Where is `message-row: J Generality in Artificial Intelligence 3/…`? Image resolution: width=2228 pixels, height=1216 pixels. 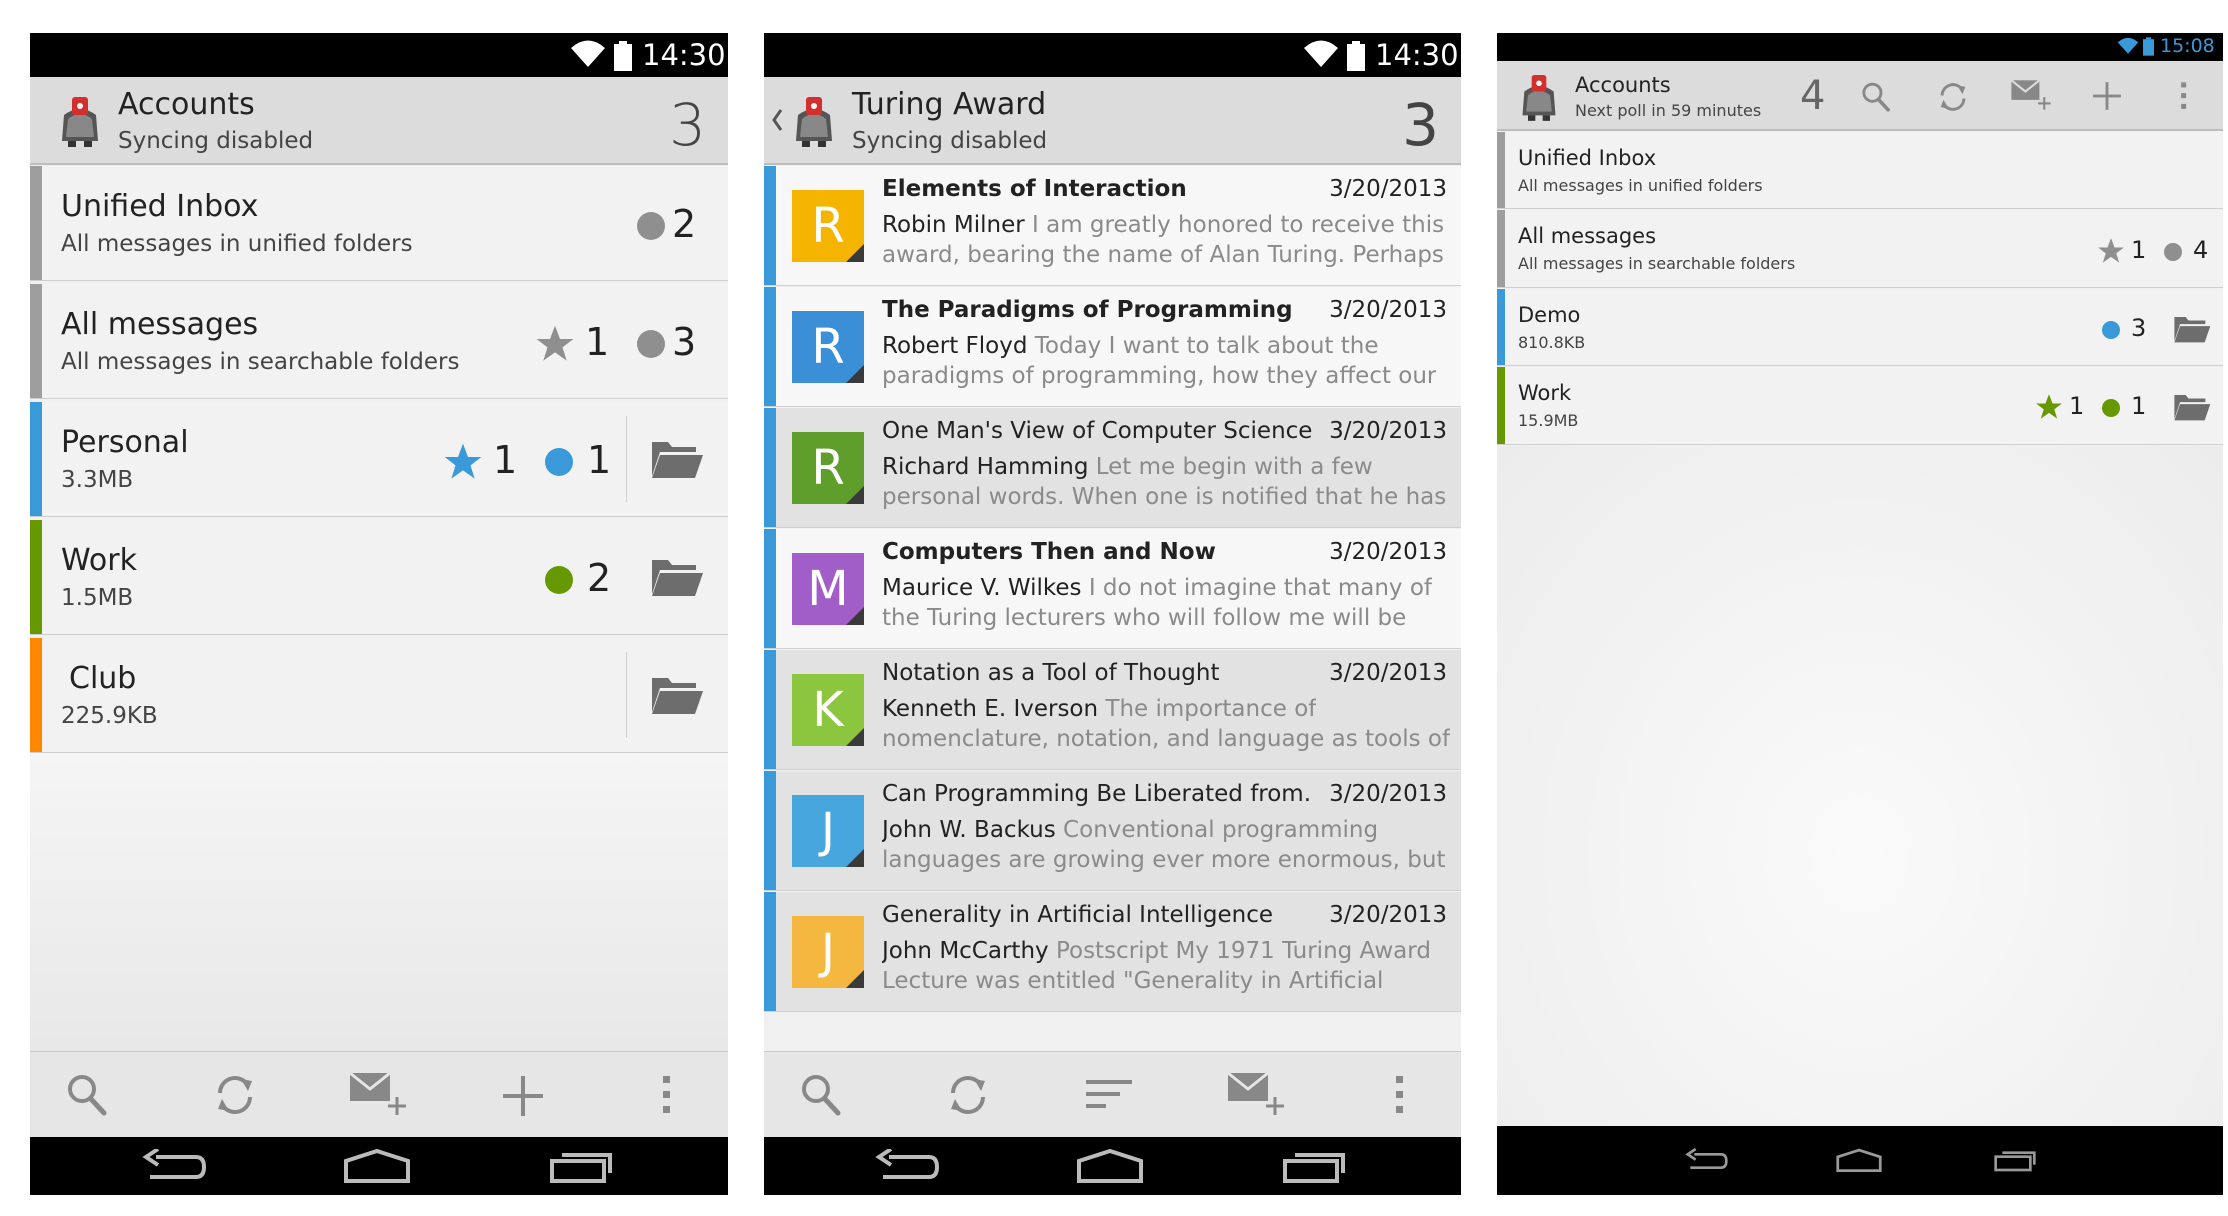
message-row: J Generality in Artificial Intelligence 3/… is located at coordinates (1112, 952).